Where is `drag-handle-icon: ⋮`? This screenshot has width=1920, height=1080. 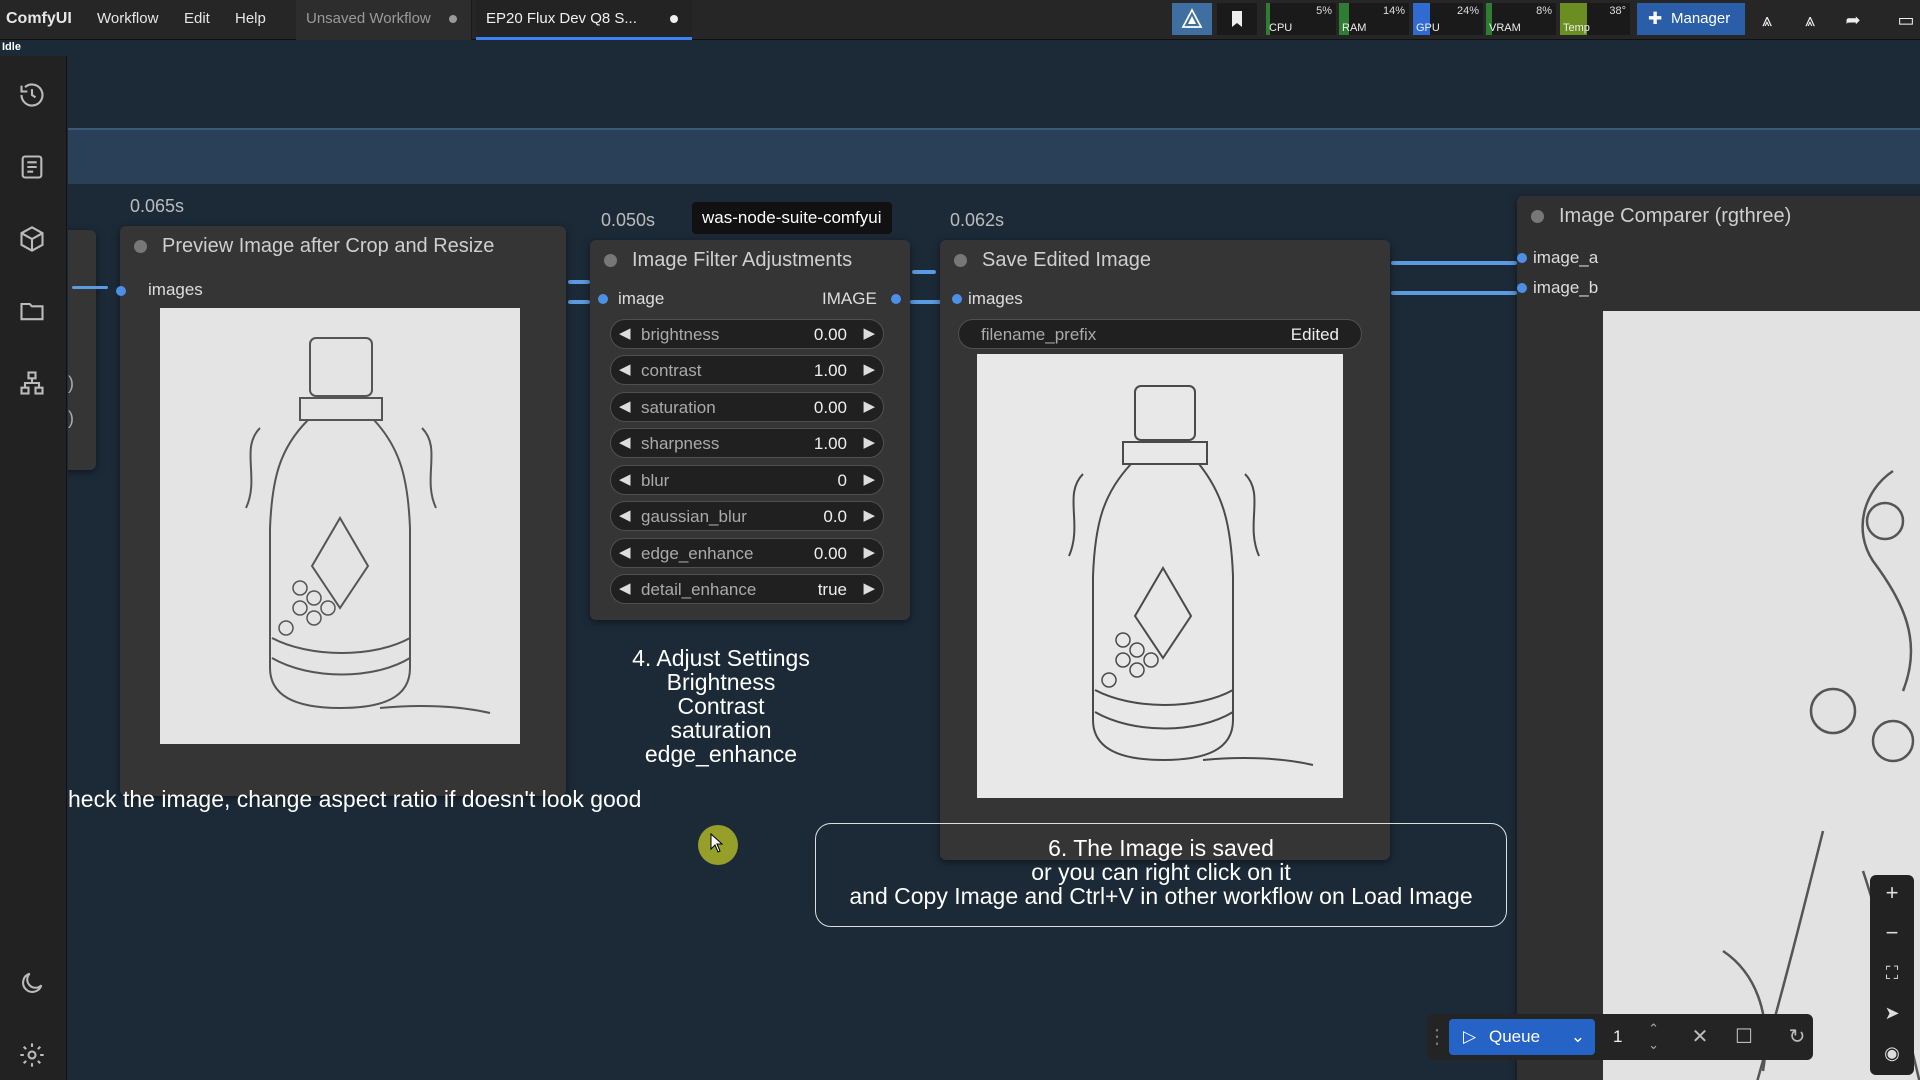
drag-handle-icon: ⋮ is located at coordinates (1437, 1037).